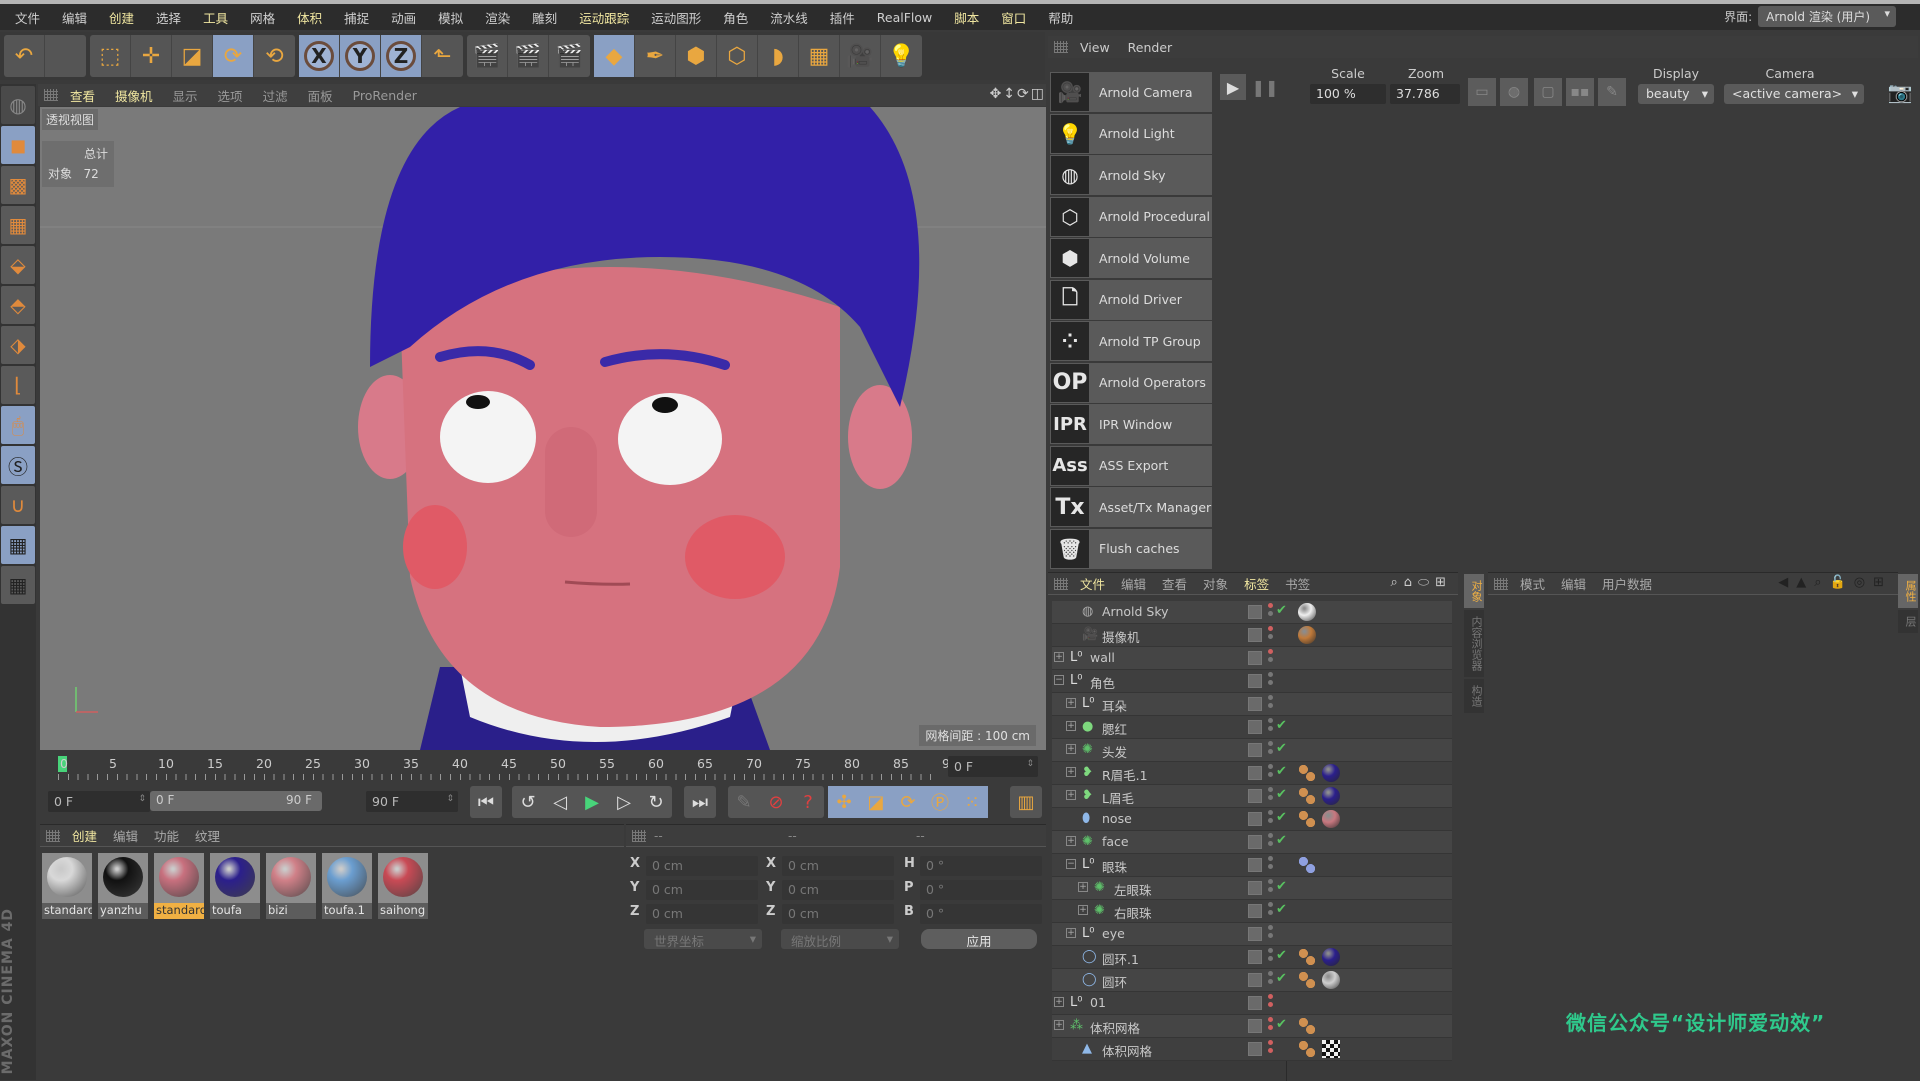 Image resolution: width=1920 pixels, height=1081 pixels. I want to click on render-to-picture-viewer-icon: 🎬, so click(528, 56).